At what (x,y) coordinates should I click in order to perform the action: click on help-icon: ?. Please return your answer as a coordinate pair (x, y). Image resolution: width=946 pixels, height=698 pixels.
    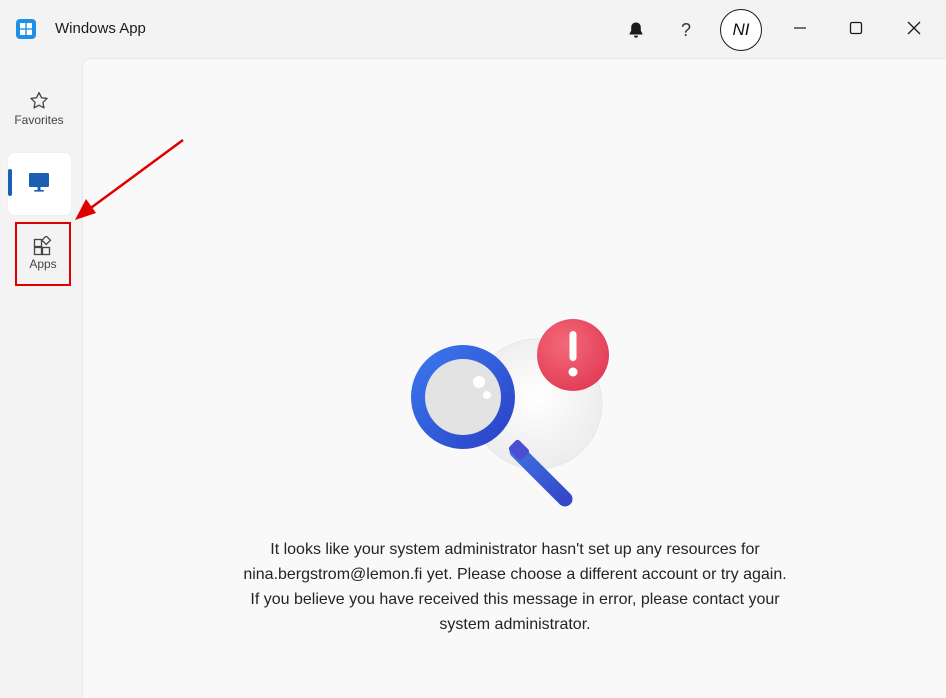
    Looking at the image, I should click on (685, 29).